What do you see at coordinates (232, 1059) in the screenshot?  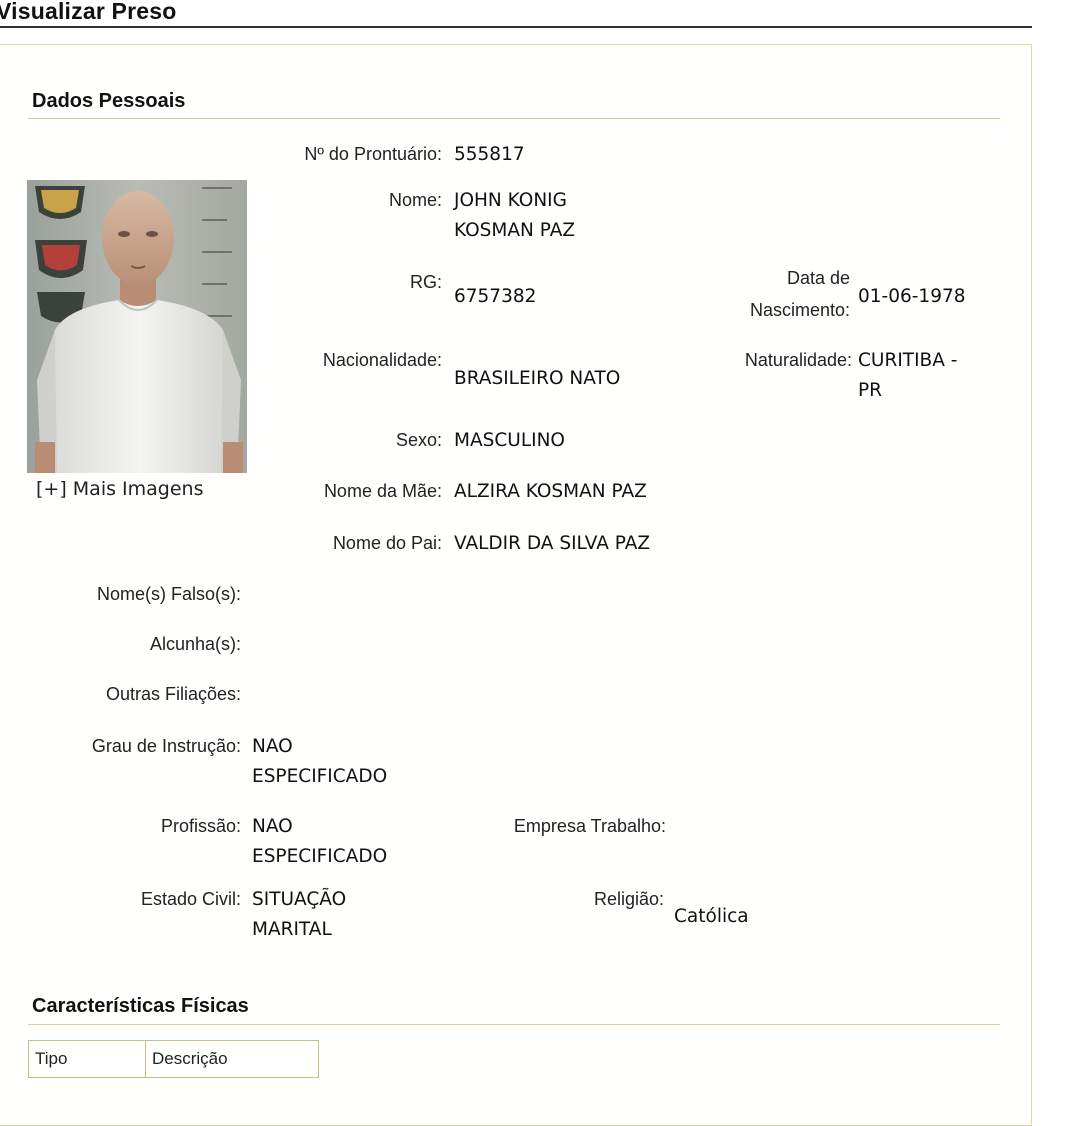 I see `column-header-descricao: Descrição` at bounding box center [232, 1059].